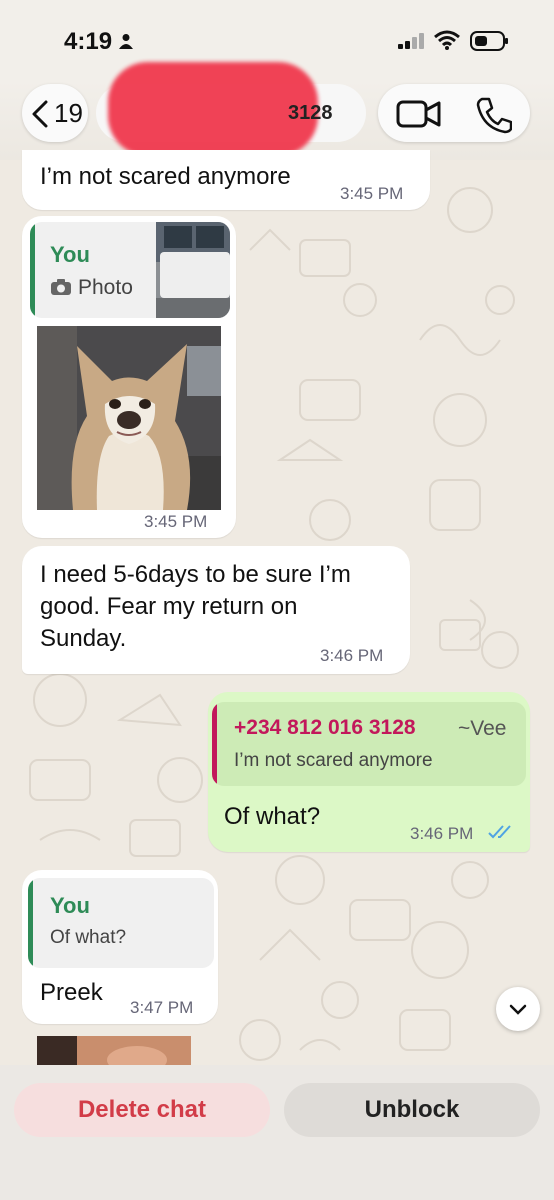 The height and width of the screenshot is (1200, 554). What do you see at coordinates (40, 114) in the screenshot?
I see `chevron-left-icon` at bounding box center [40, 114].